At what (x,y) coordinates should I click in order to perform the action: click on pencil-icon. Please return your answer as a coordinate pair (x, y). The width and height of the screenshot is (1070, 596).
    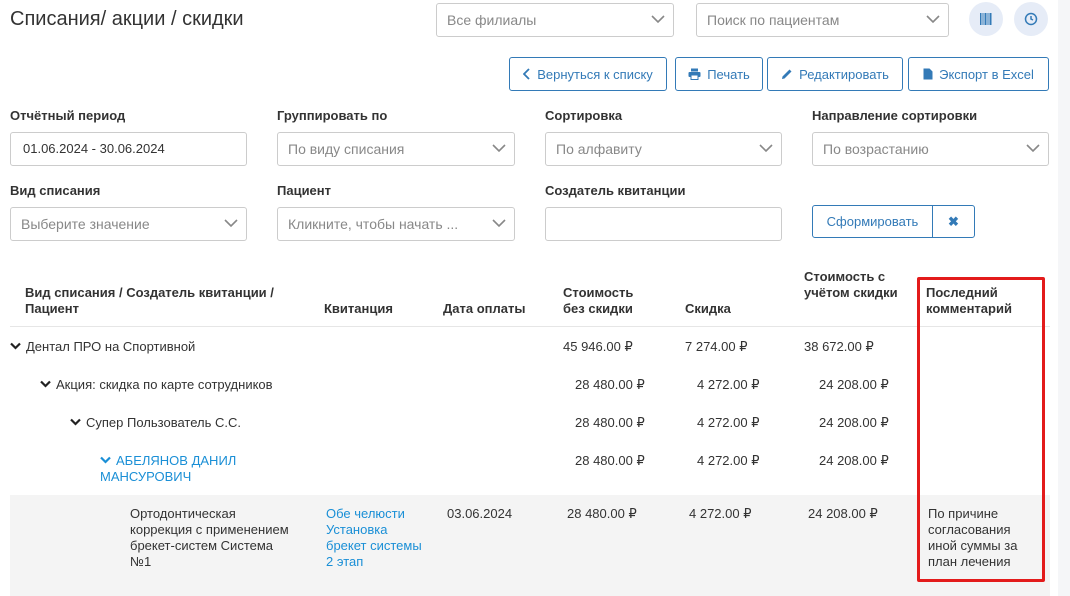
    Looking at the image, I should click on (787, 74).